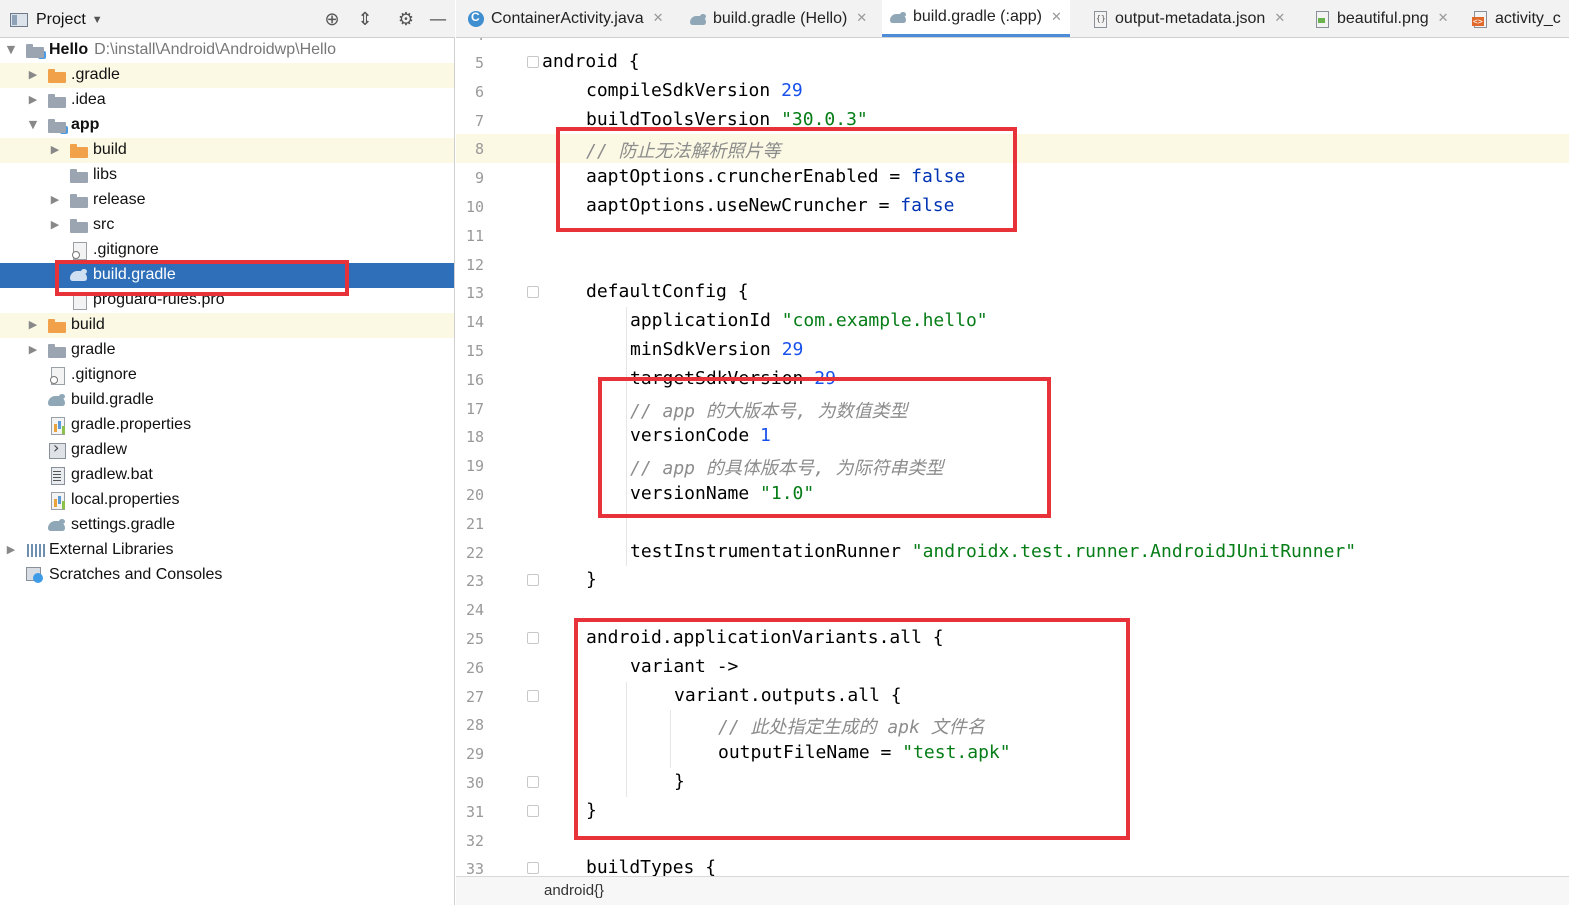  What do you see at coordinates (227, 350) in the screenshot?
I see `tree-item: ▶ gradle` at bounding box center [227, 350].